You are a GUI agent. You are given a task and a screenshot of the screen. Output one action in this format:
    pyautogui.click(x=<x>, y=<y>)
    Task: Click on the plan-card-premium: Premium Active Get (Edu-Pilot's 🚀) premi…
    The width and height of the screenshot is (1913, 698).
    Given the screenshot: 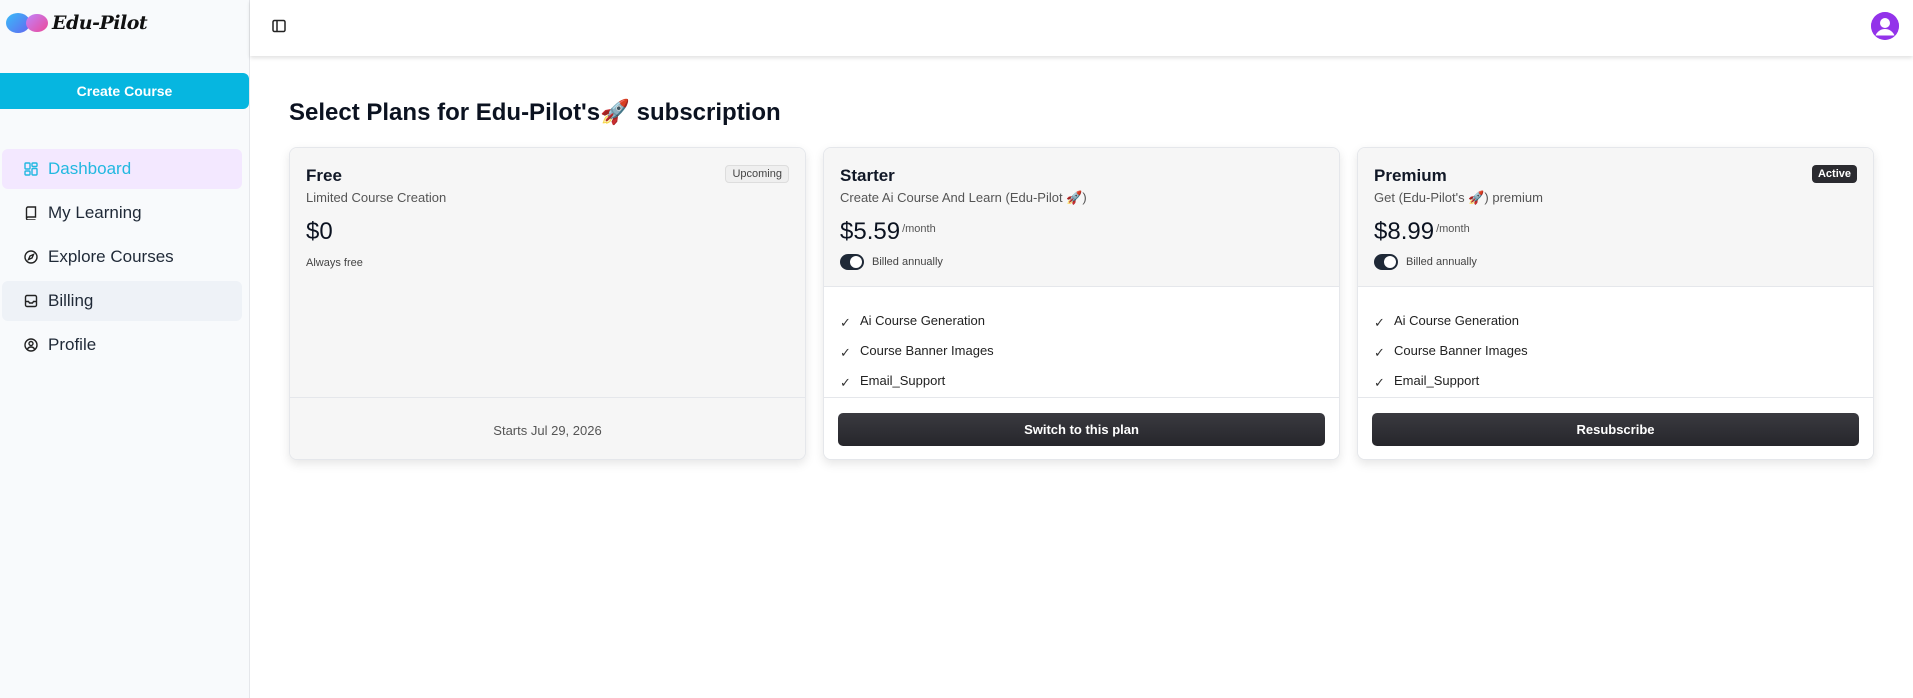 What is the action you would take?
    pyautogui.click(x=1615, y=303)
    